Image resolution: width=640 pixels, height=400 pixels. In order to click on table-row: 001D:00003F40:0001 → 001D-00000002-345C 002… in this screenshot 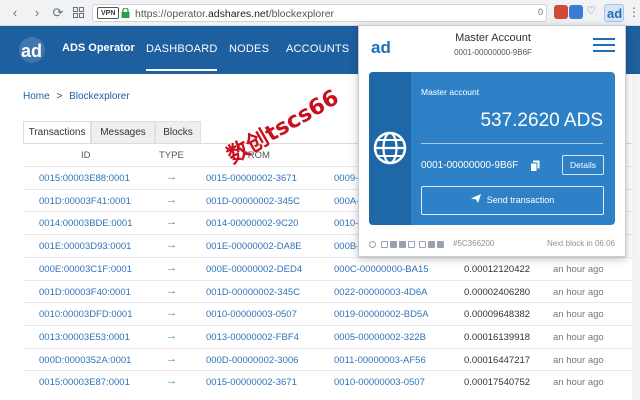, I will do `click(331, 291)`.